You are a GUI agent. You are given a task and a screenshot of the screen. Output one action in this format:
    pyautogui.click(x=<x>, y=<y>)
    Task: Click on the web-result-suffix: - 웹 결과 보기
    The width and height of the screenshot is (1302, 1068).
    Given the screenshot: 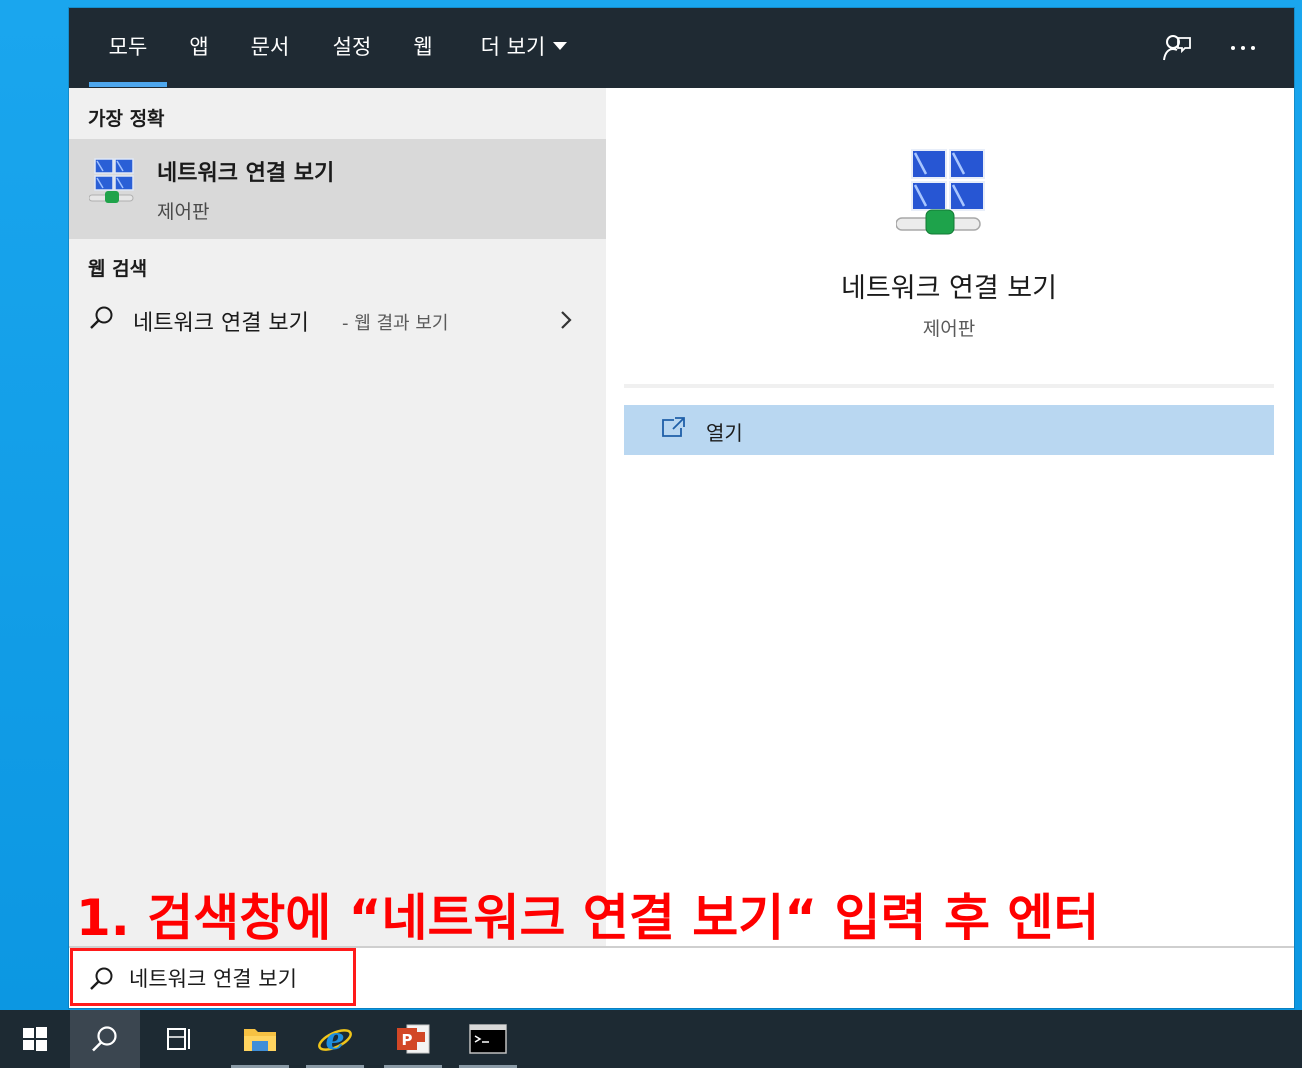 What is the action you would take?
    pyautogui.click(x=395, y=323)
    